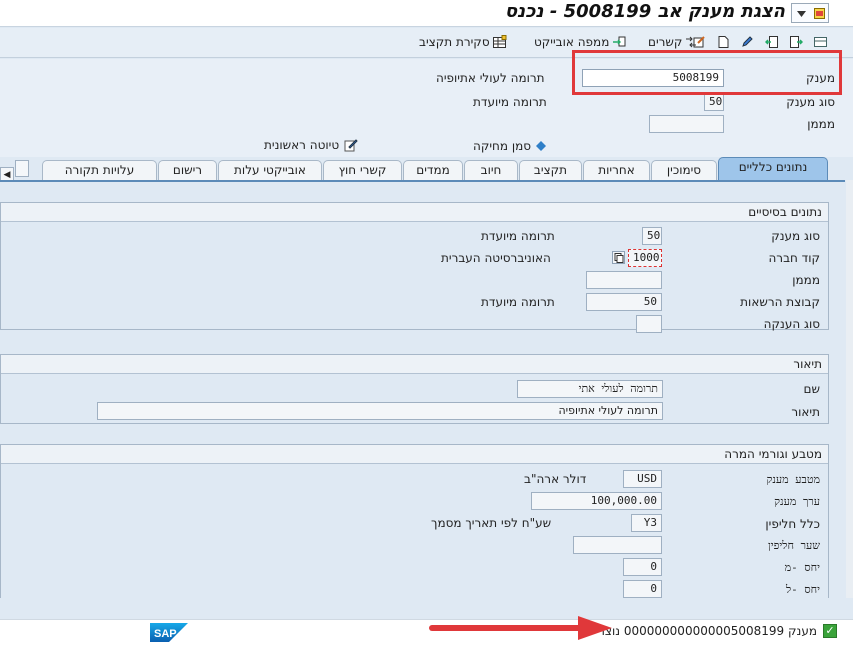 The width and height of the screenshot is (853, 645). I want to click on relationships-button: קשרים, so click(672, 42).